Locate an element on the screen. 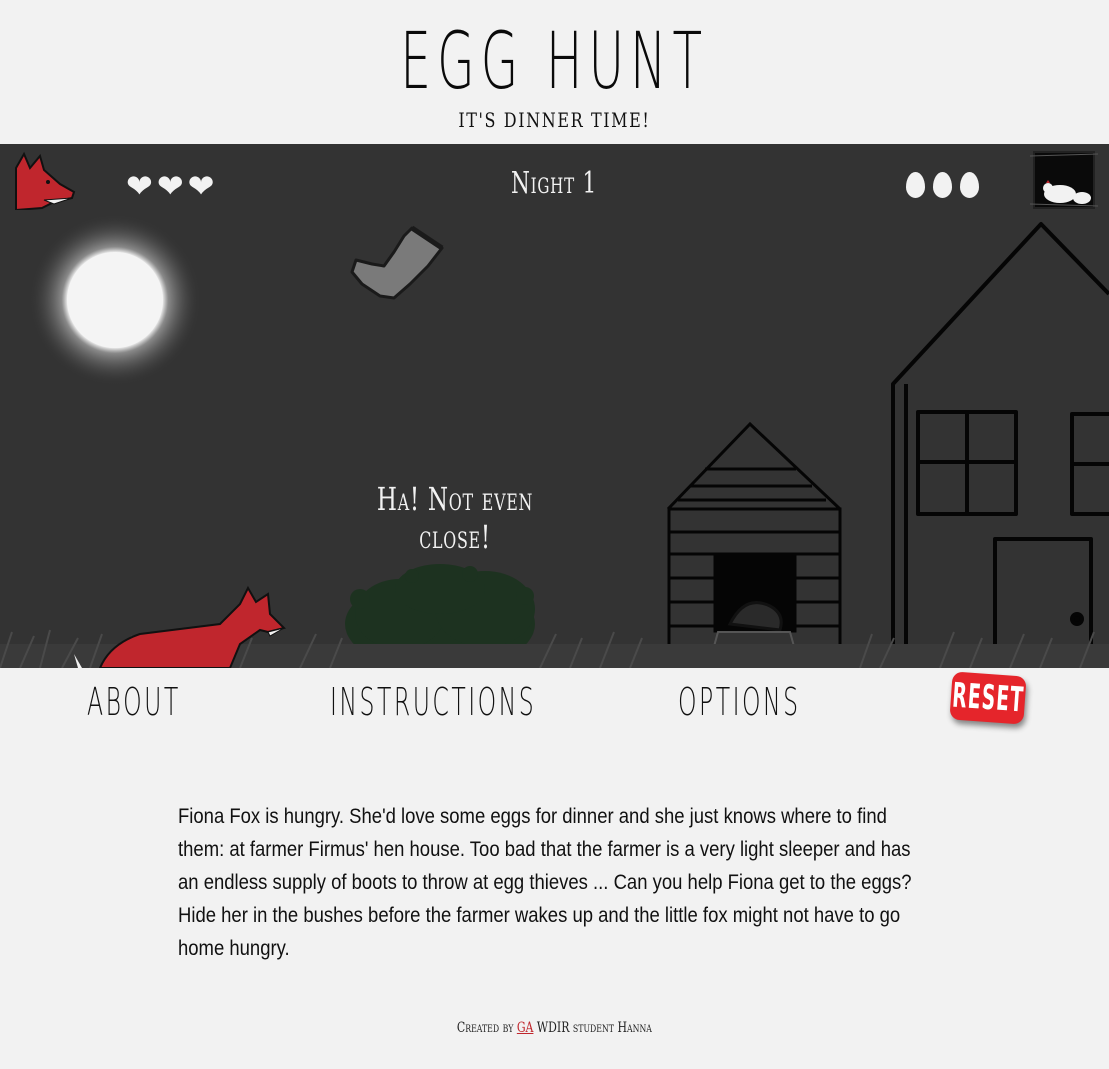 The image size is (1109, 1069). reset-button-label: RESET is located at coordinates (988, 698).